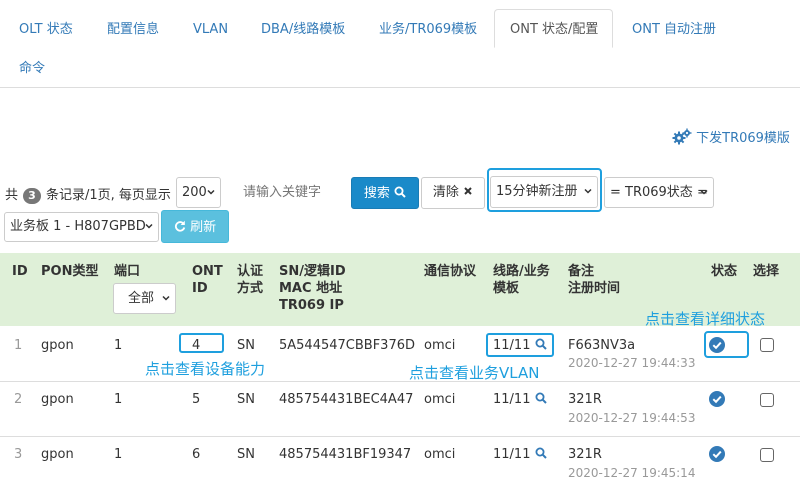 The image size is (800, 492). I want to click on row3-sn: 485754431BF19347, so click(345, 454).